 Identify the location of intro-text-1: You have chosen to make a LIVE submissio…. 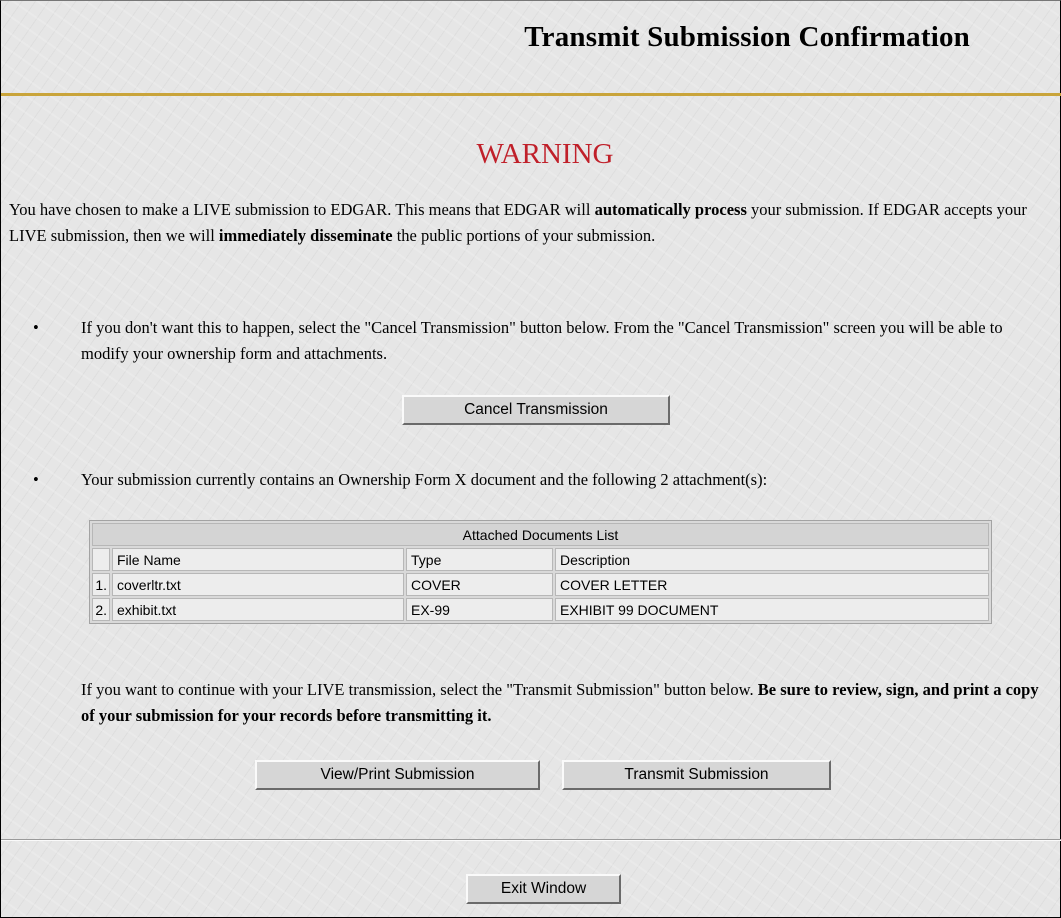
(302, 209).